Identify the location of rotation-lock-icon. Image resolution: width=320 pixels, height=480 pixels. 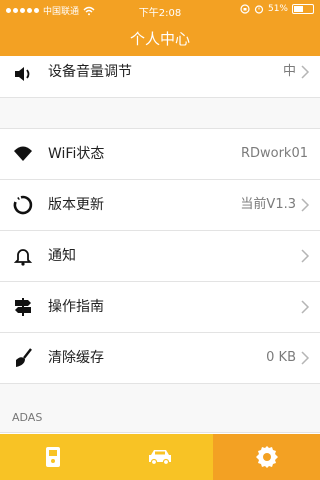
(245, 9).